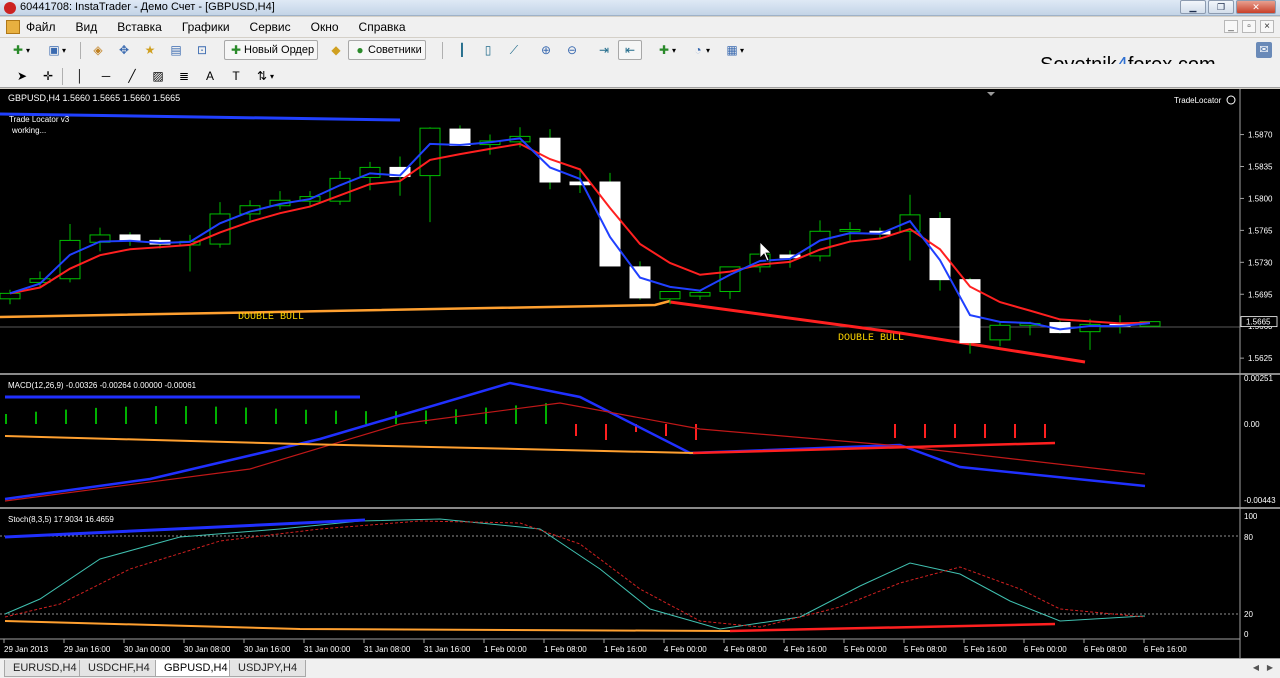 The width and height of the screenshot is (1280, 678). What do you see at coordinates (22, 76) in the screenshot?
I see `cursor-icon: ➤` at bounding box center [22, 76].